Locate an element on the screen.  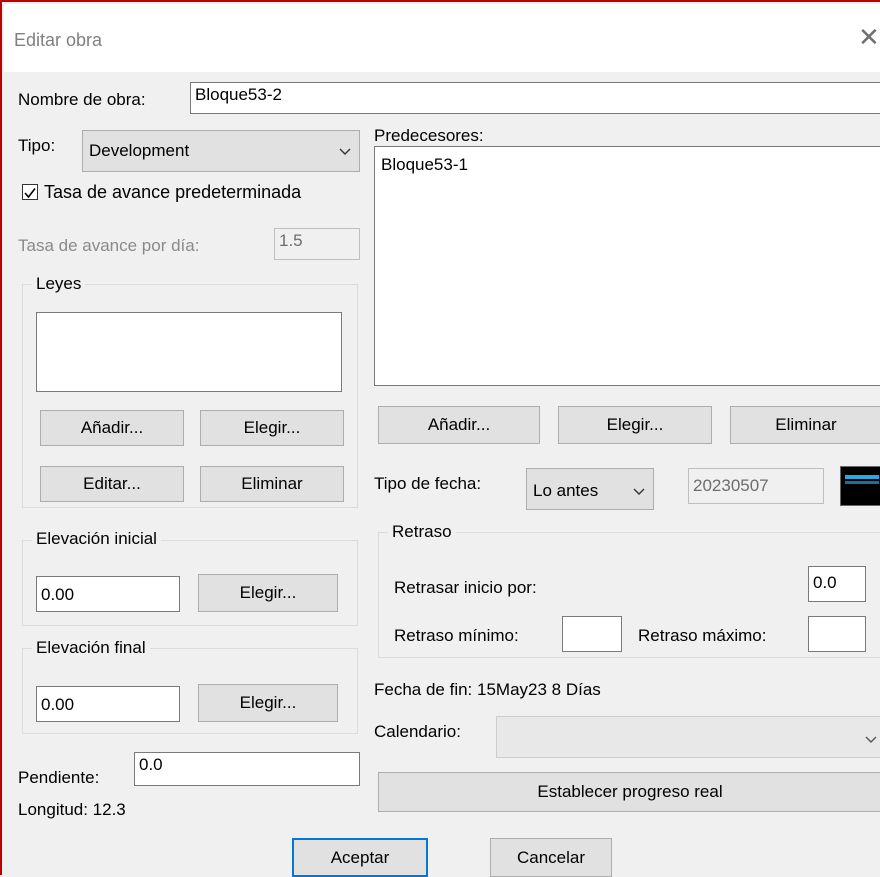
nombre-input: Bloque53-2 is located at coordinates (535, 98).